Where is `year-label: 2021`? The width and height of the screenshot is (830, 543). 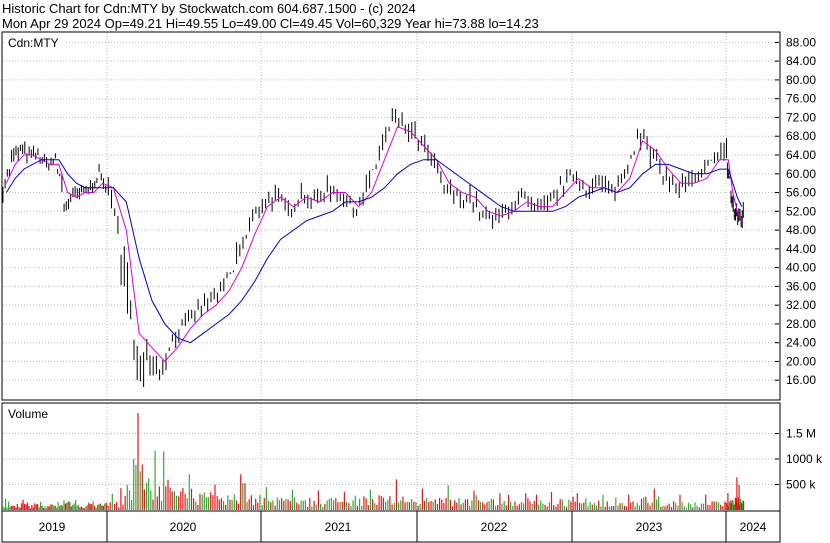
year-label: 2021 is located at coordinates (338, 527).